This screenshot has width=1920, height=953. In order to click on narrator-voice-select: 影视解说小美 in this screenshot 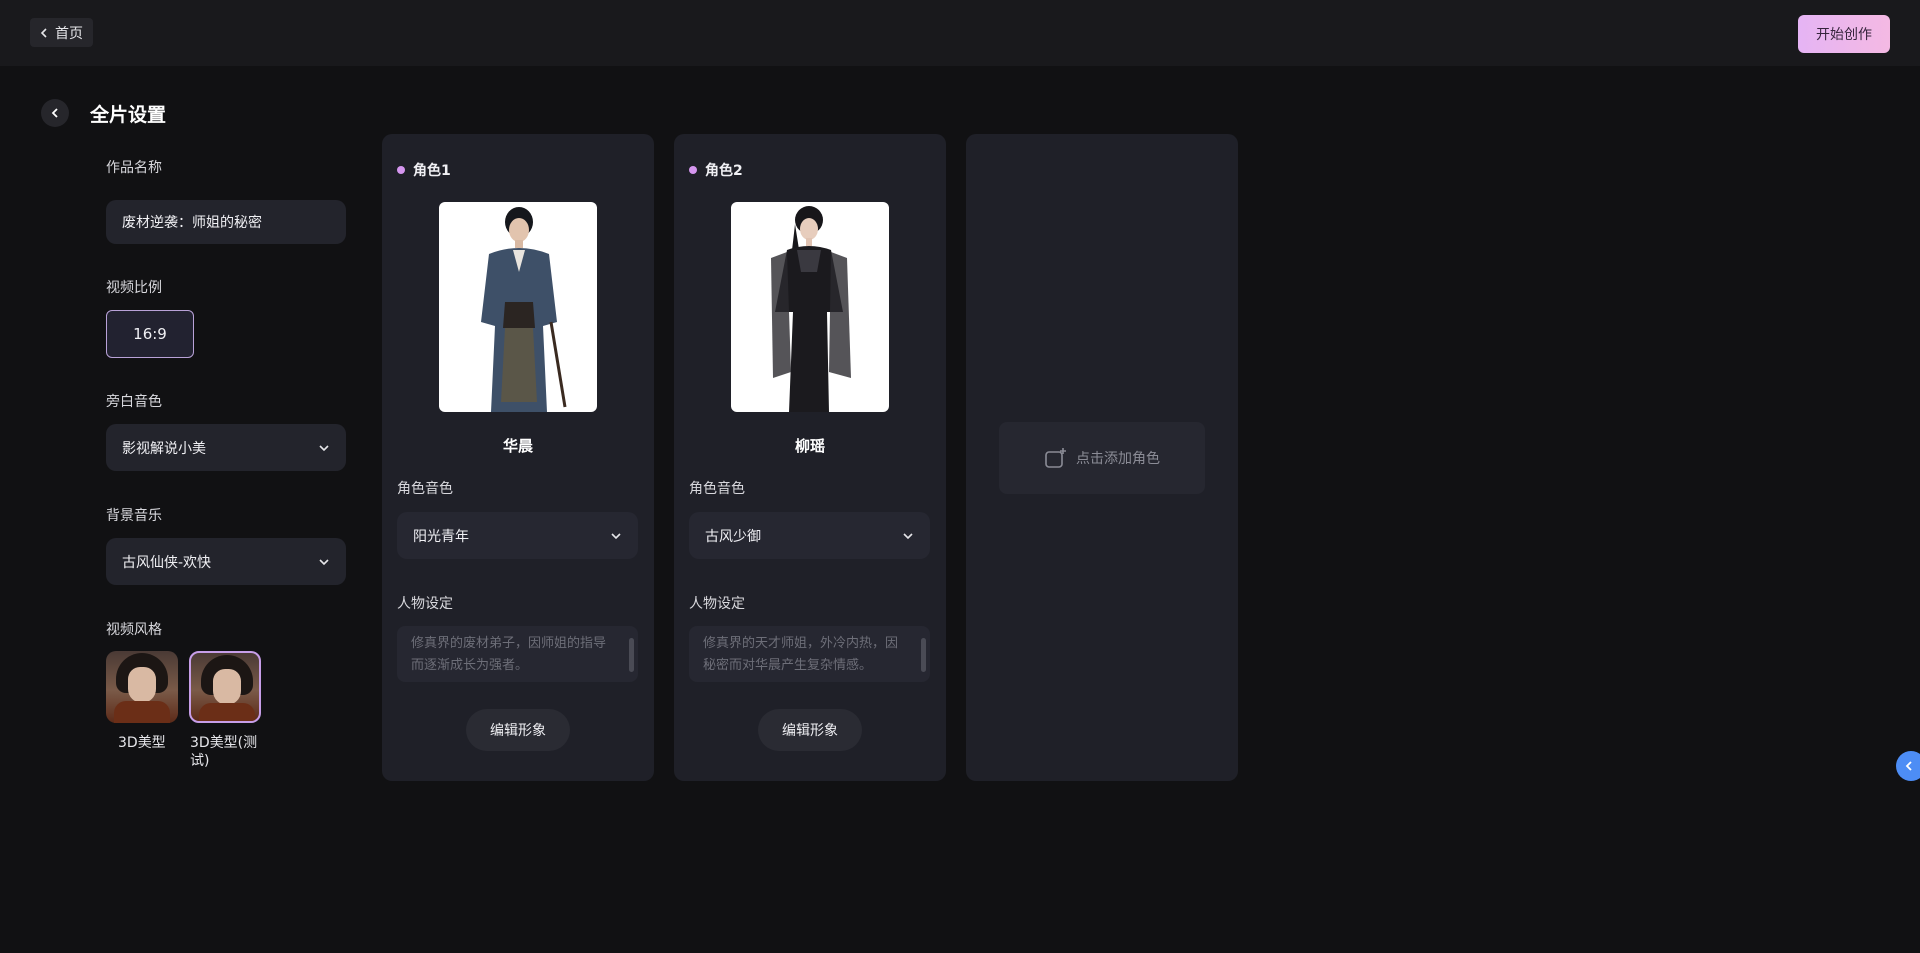, I will do `click(226, 447)`.